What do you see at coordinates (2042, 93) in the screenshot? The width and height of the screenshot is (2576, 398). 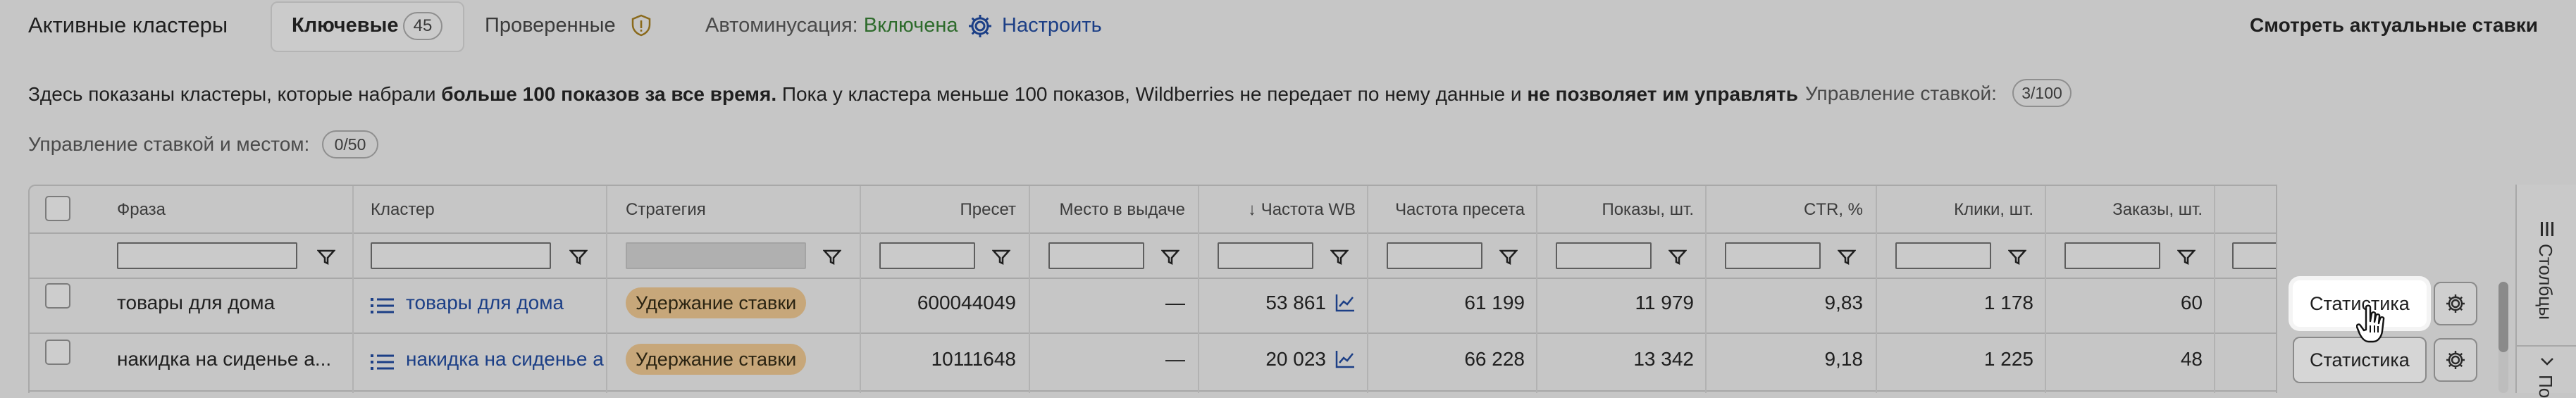 I see `rate-management-count: 3/100` at bounding box center [2042, 93].